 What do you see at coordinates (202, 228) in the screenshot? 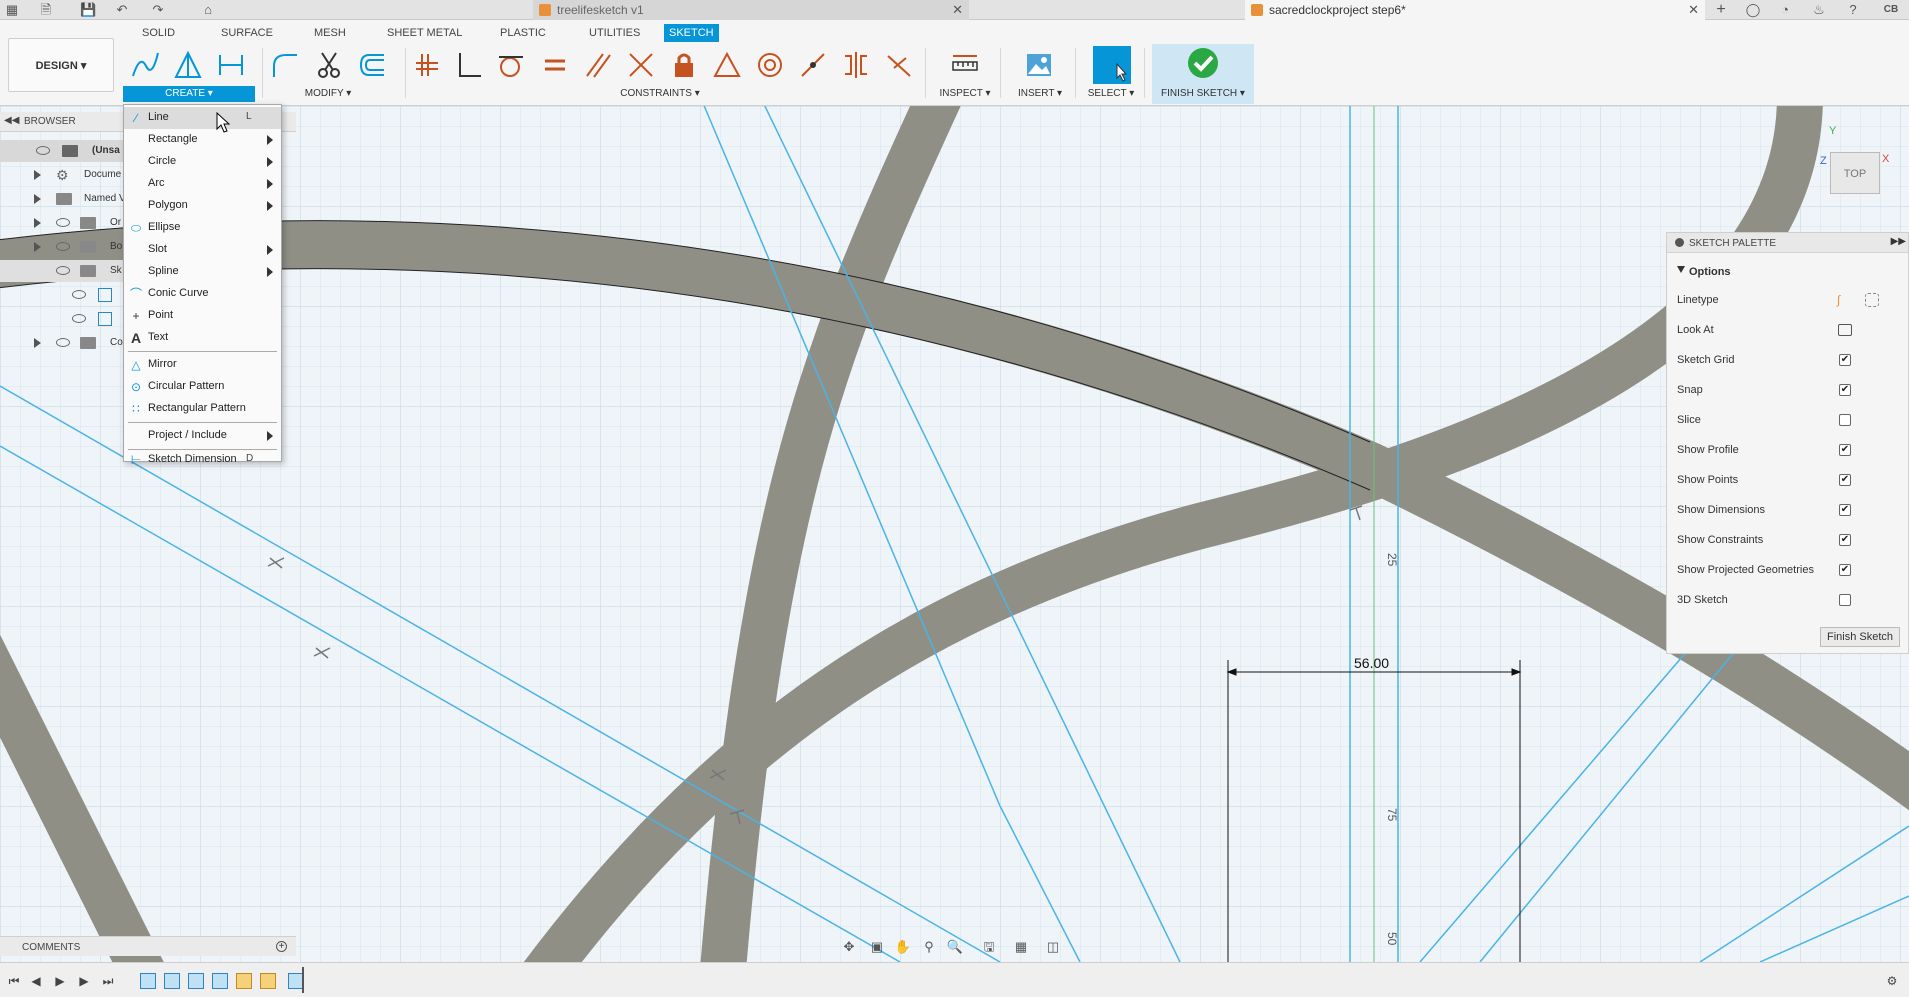
I see `menu-item-ellipse: ⬭ Ellipse` at bounding box center [202, 228].